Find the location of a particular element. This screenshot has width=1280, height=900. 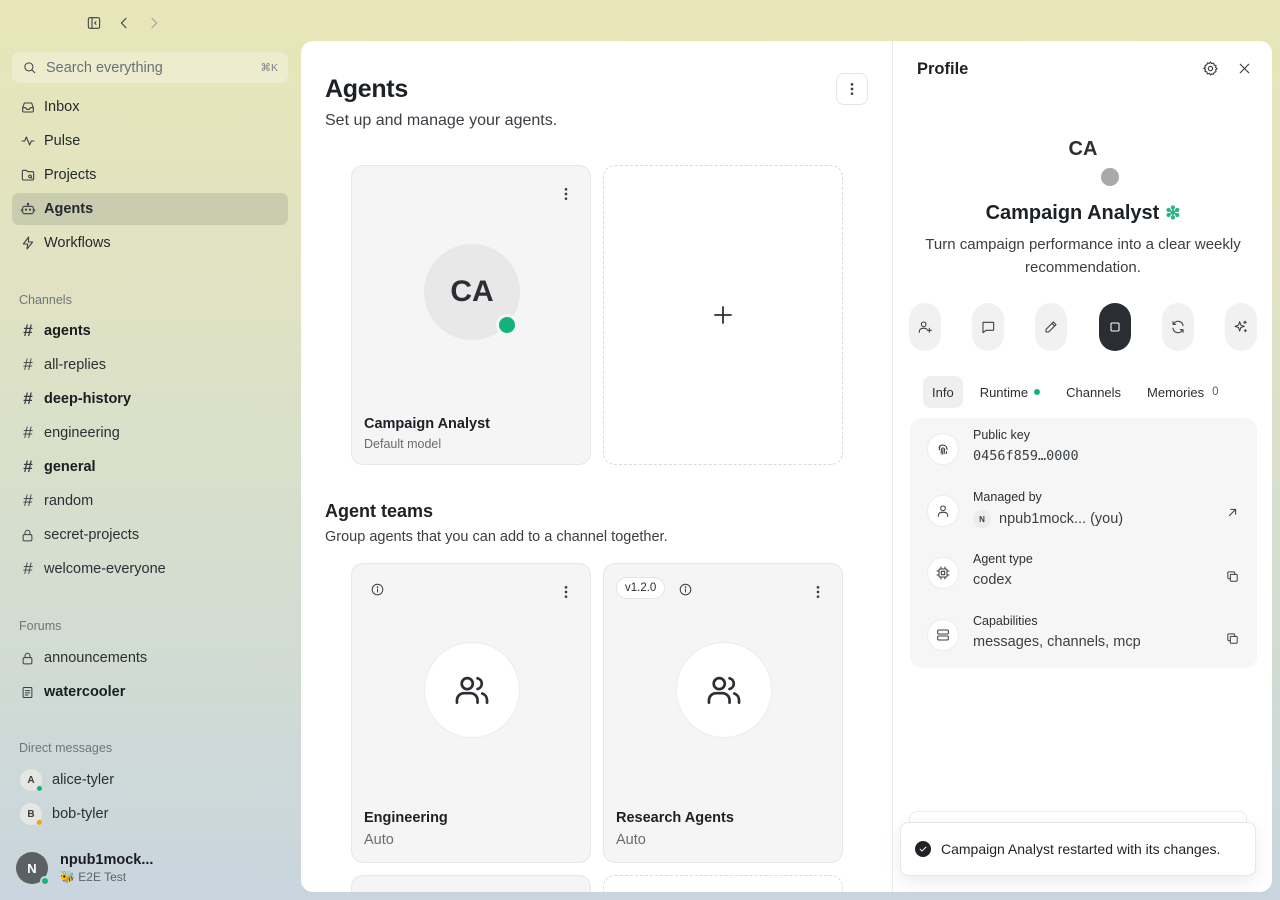

back-button is located at coordinates (124, 23).